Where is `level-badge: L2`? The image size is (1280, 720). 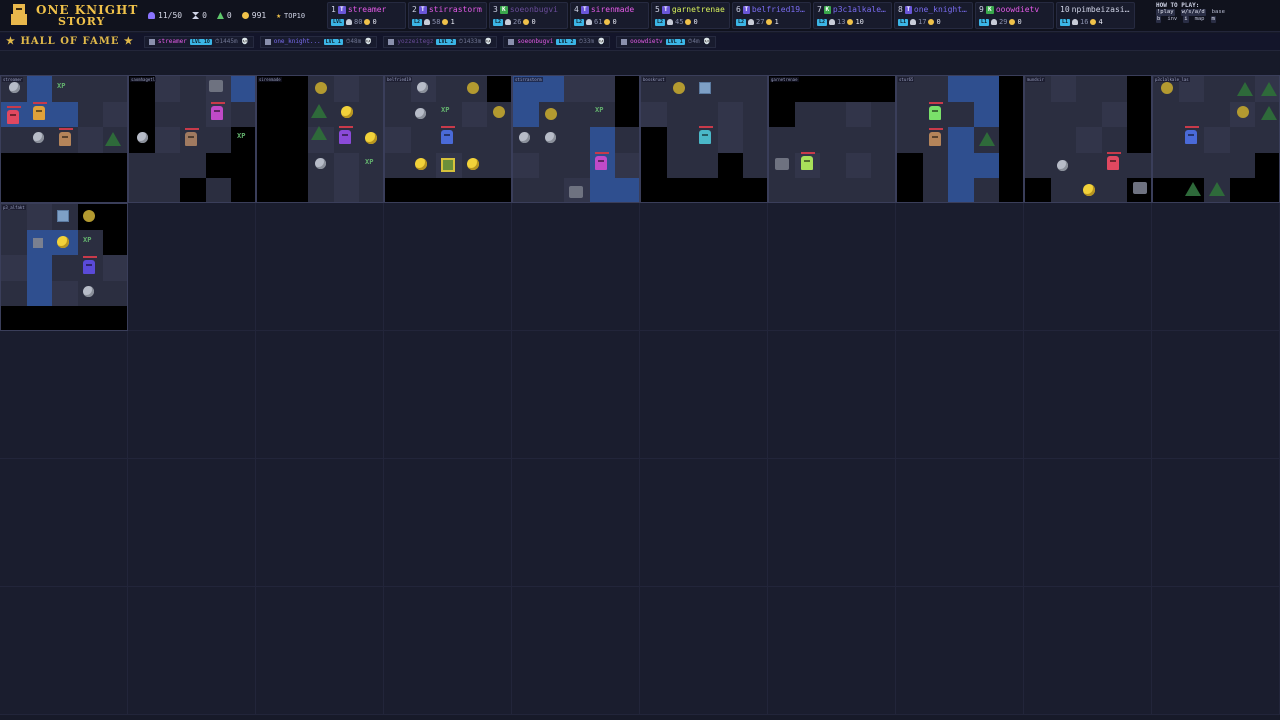
level-badge: L2 is located at coordinates (660, 22).